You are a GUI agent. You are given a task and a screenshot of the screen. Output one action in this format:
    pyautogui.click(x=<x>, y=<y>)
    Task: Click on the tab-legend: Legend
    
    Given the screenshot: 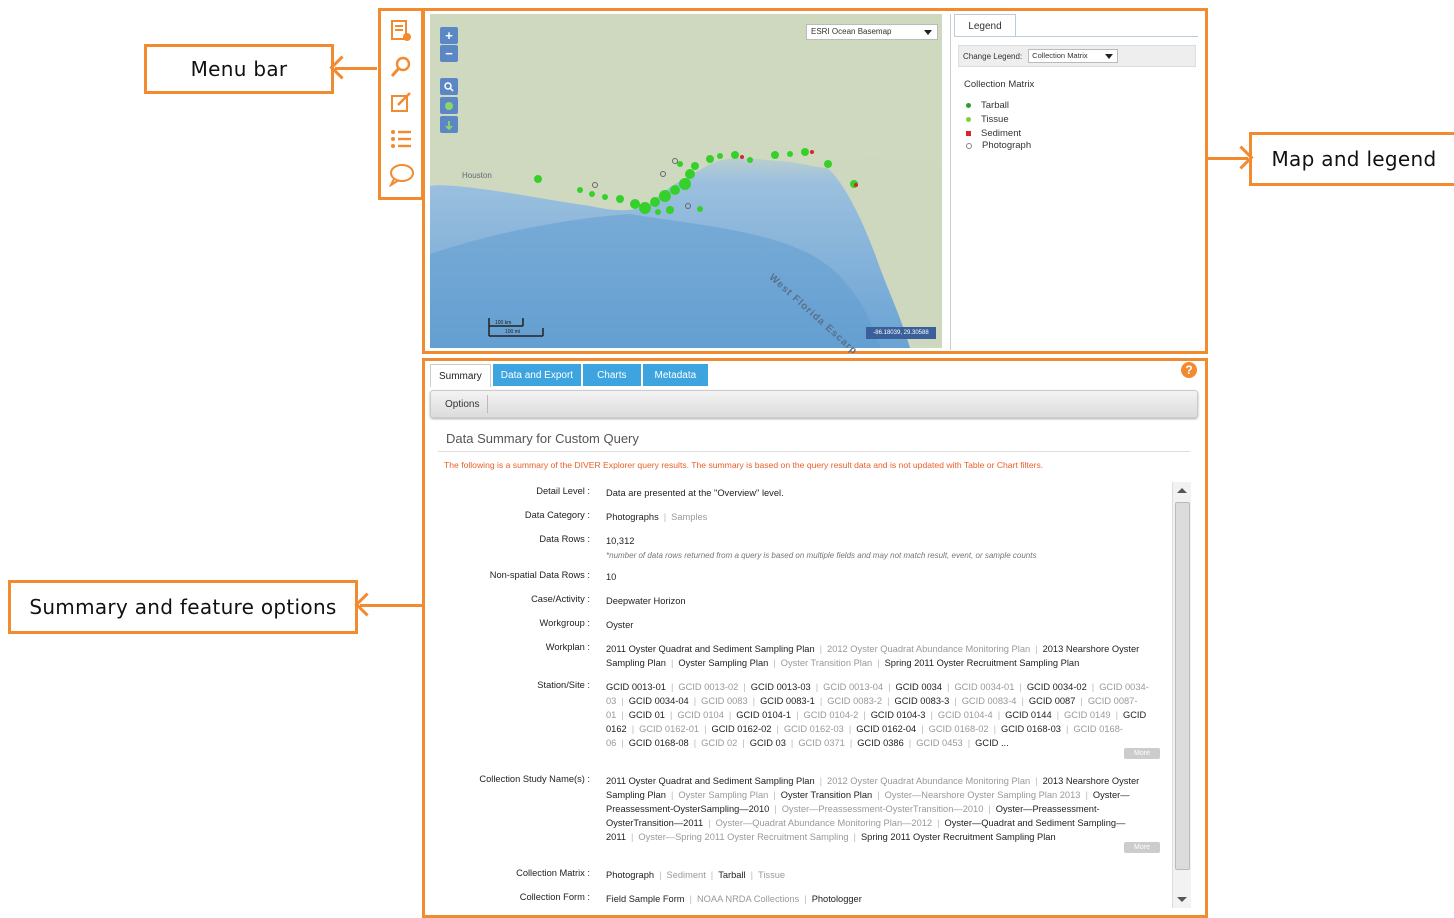 What is the action you would take?
    pyautogui.click(x=985, y=25)
    